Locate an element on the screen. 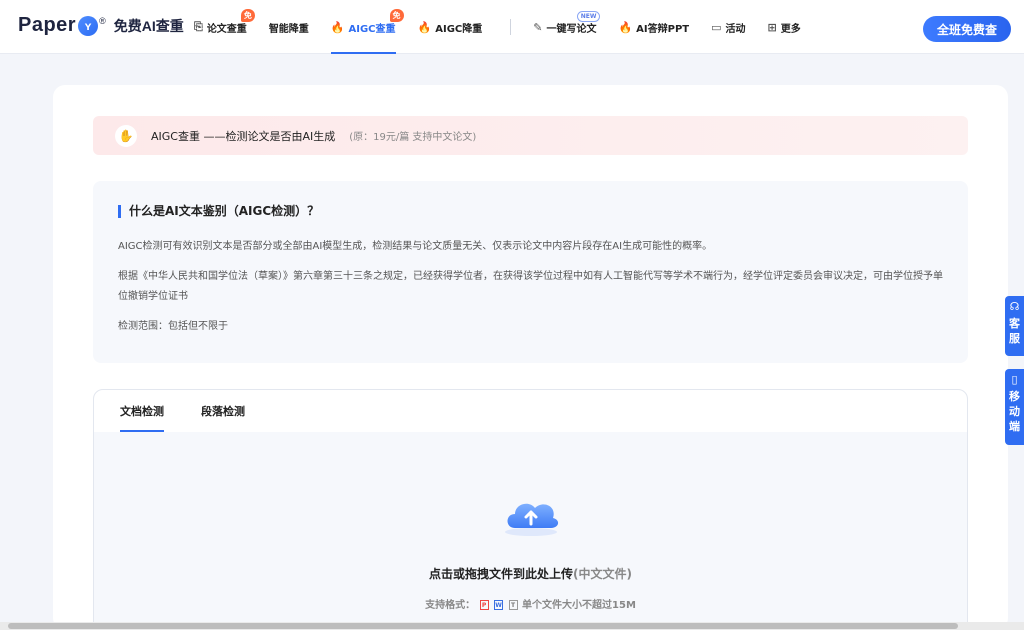 The height and width of the screenshot is (630, 1024). nav-item-more: ⊞ 更多 is located at coordinates (784, 27).